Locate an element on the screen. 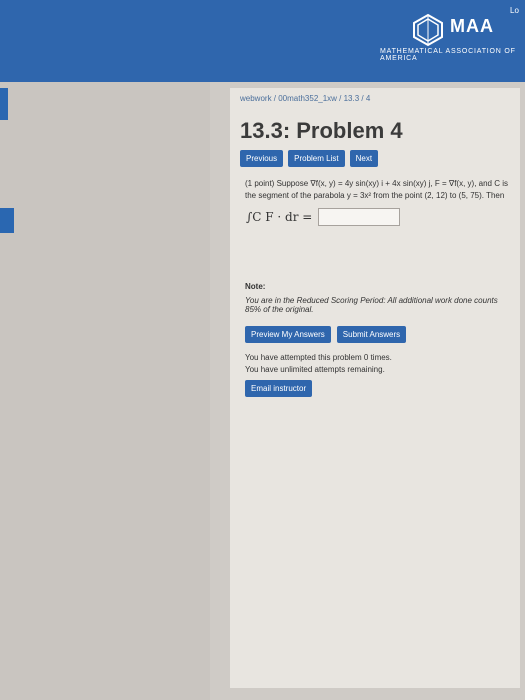 This screenshot has width=525, height=700. previous-button: Previous is located at coordinates (262, 158).